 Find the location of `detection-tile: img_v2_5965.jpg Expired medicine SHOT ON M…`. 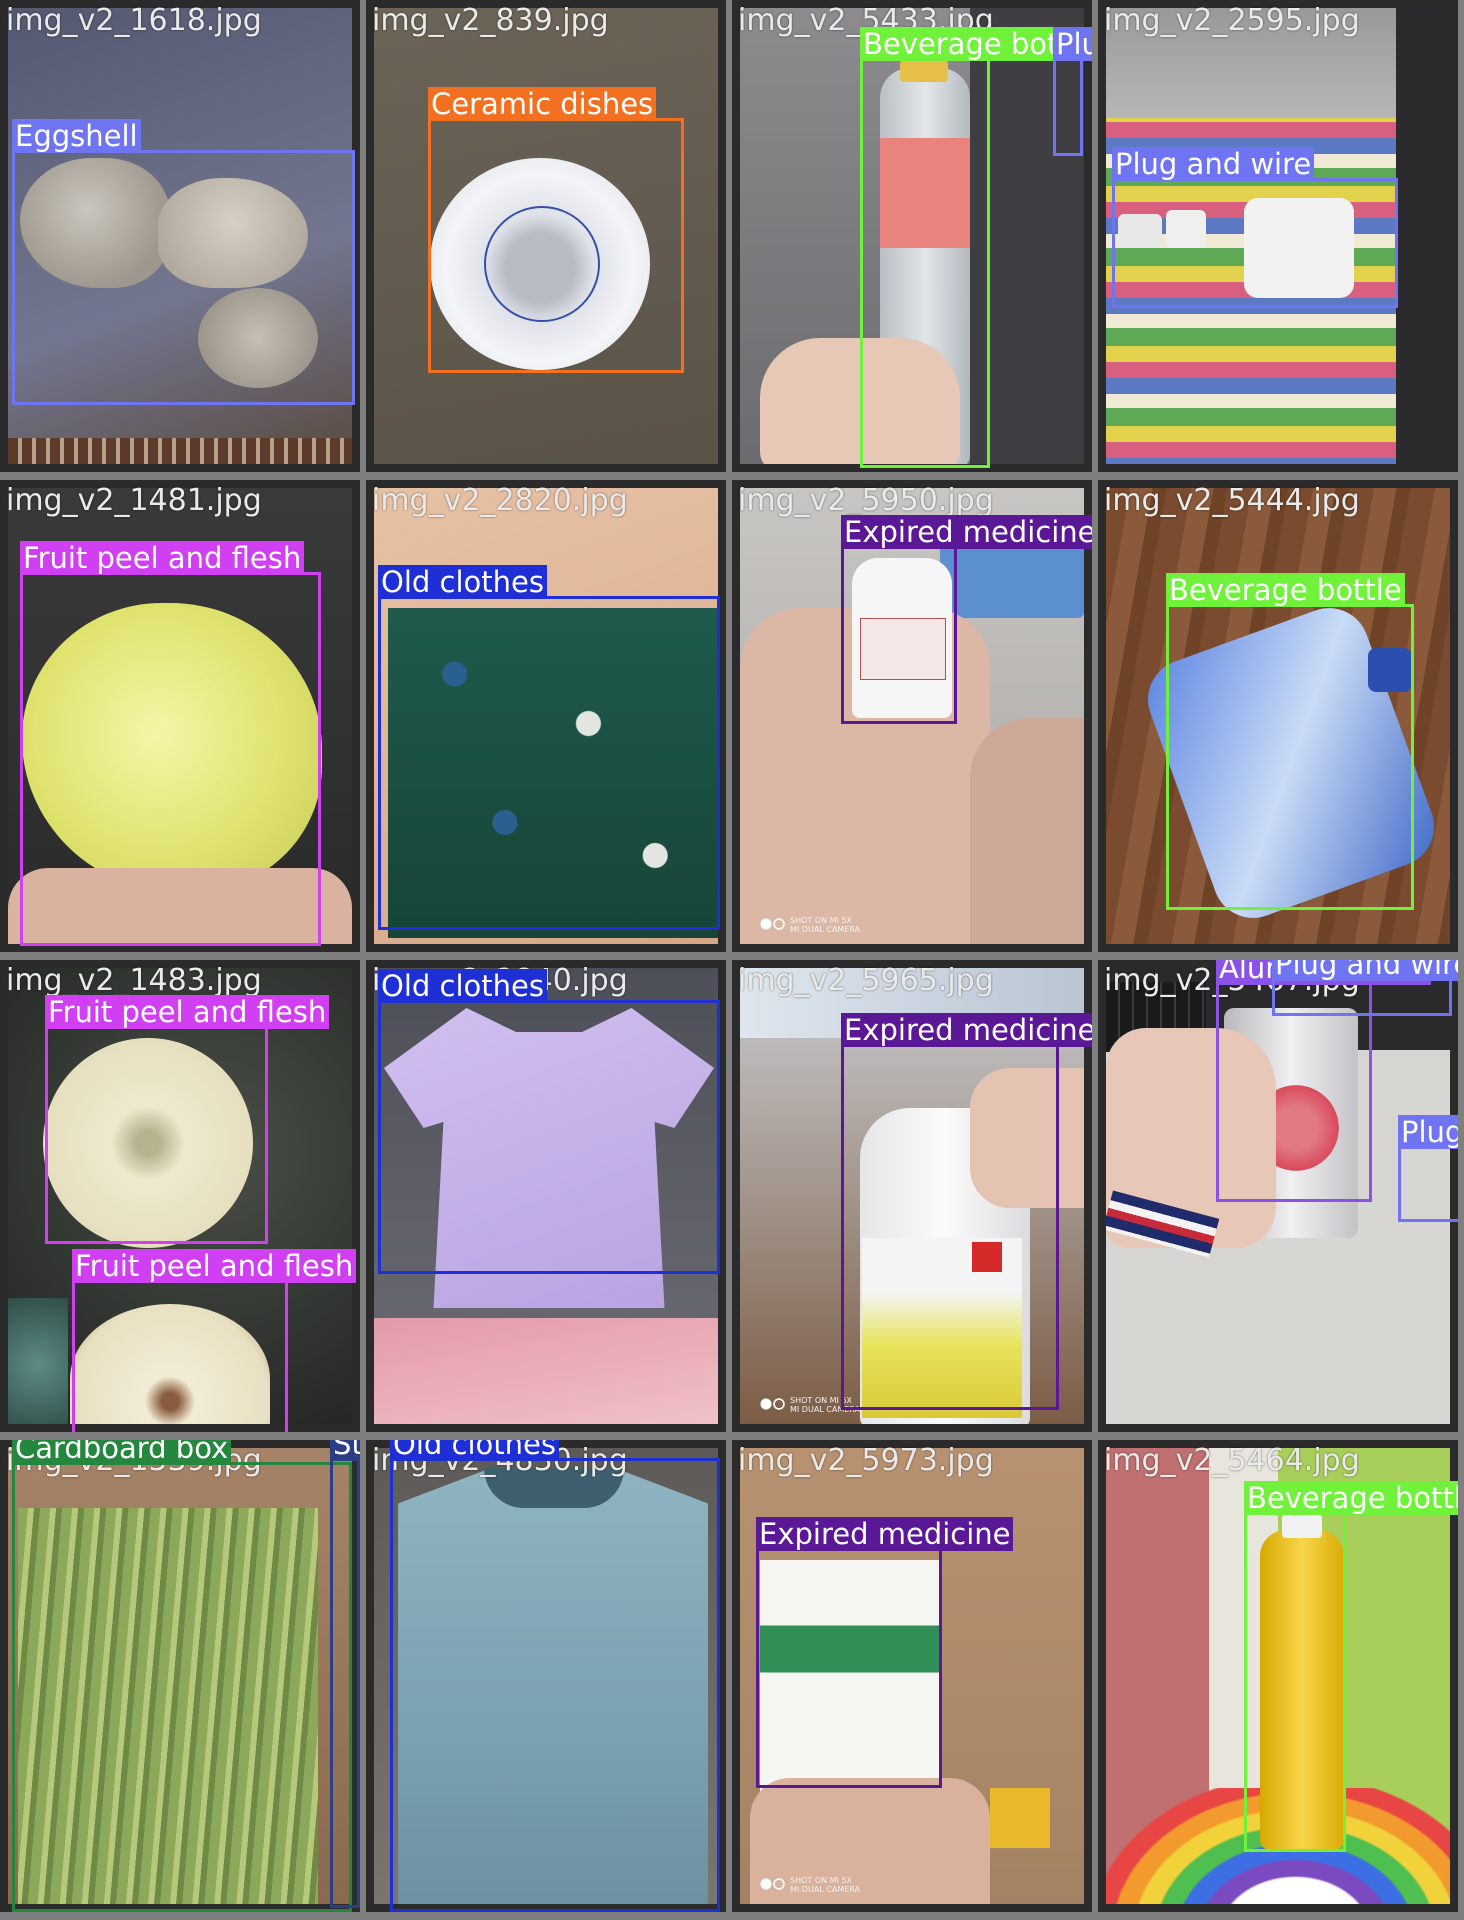

detection-tile: img_v2_5965.jpg Expired medicine SHOT ON M… is located at coordinates (912, 1196).